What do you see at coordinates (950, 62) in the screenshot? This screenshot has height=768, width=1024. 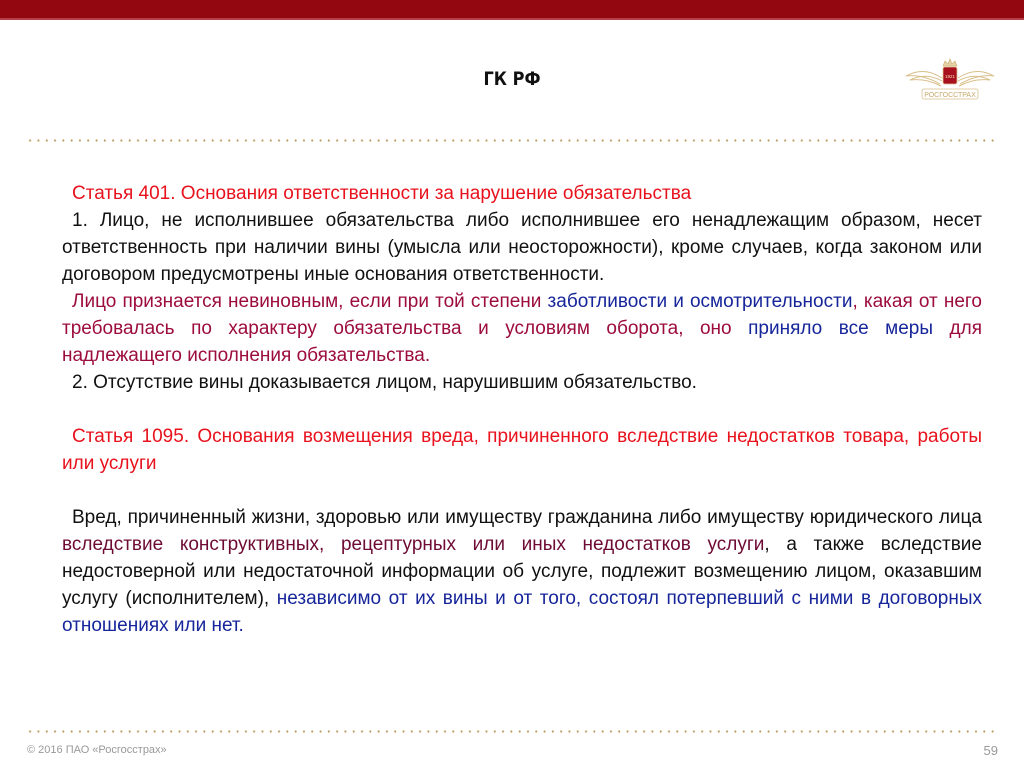 I see `crown-icon` at bounding box center [950, 62].